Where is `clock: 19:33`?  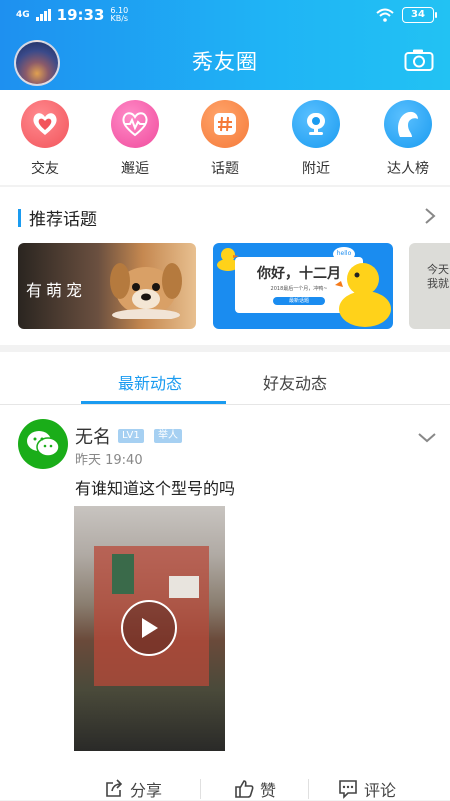 clock: 19:33 is located at coordinates (80, 15).